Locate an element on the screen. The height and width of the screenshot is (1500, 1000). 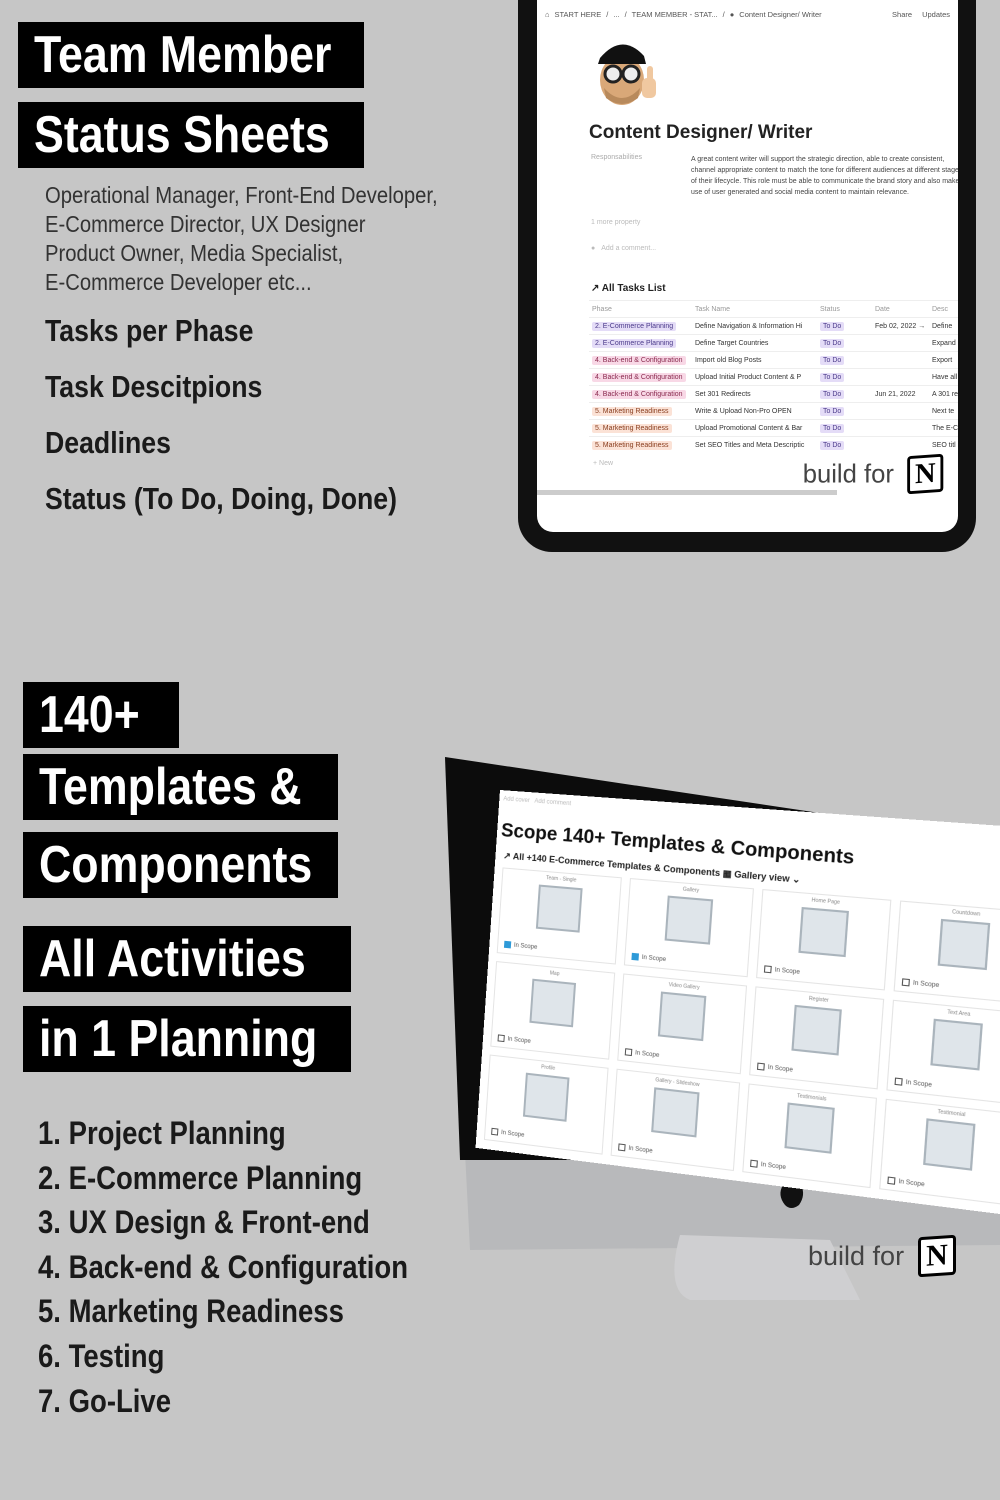
card-title: Gallery is located at coordinates (691, 890).